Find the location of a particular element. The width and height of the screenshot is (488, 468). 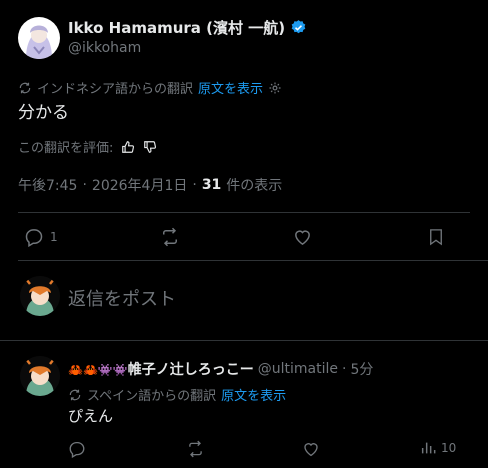

post-meta: 午後7:45 · 2026年4月1日 · 31 件の表示 is located at coordinates (150, 185).